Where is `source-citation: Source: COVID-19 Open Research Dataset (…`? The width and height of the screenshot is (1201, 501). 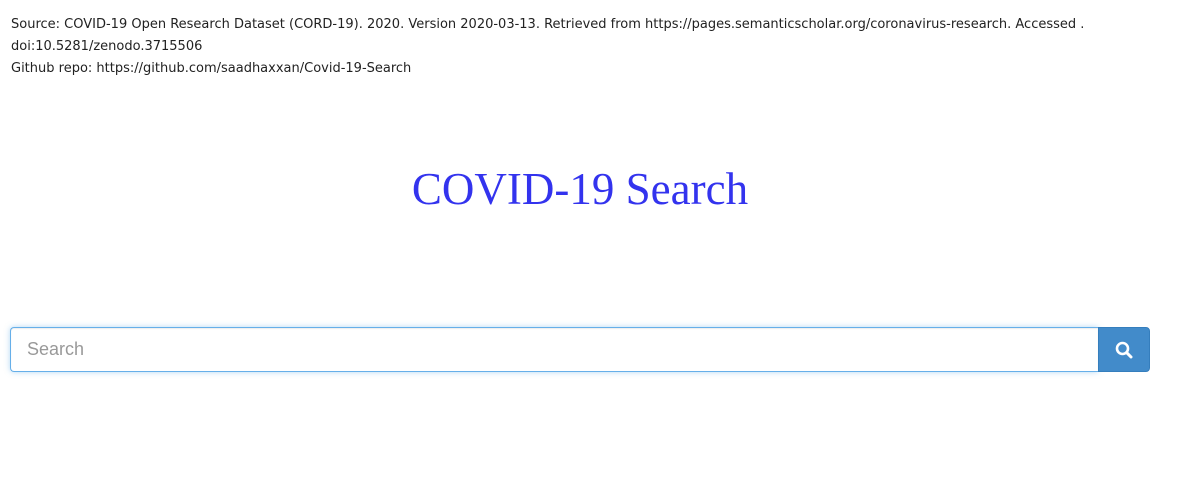
source-citation: Source: COVID-19 Open Research Dataset (… is located at coordinates (601, 47).